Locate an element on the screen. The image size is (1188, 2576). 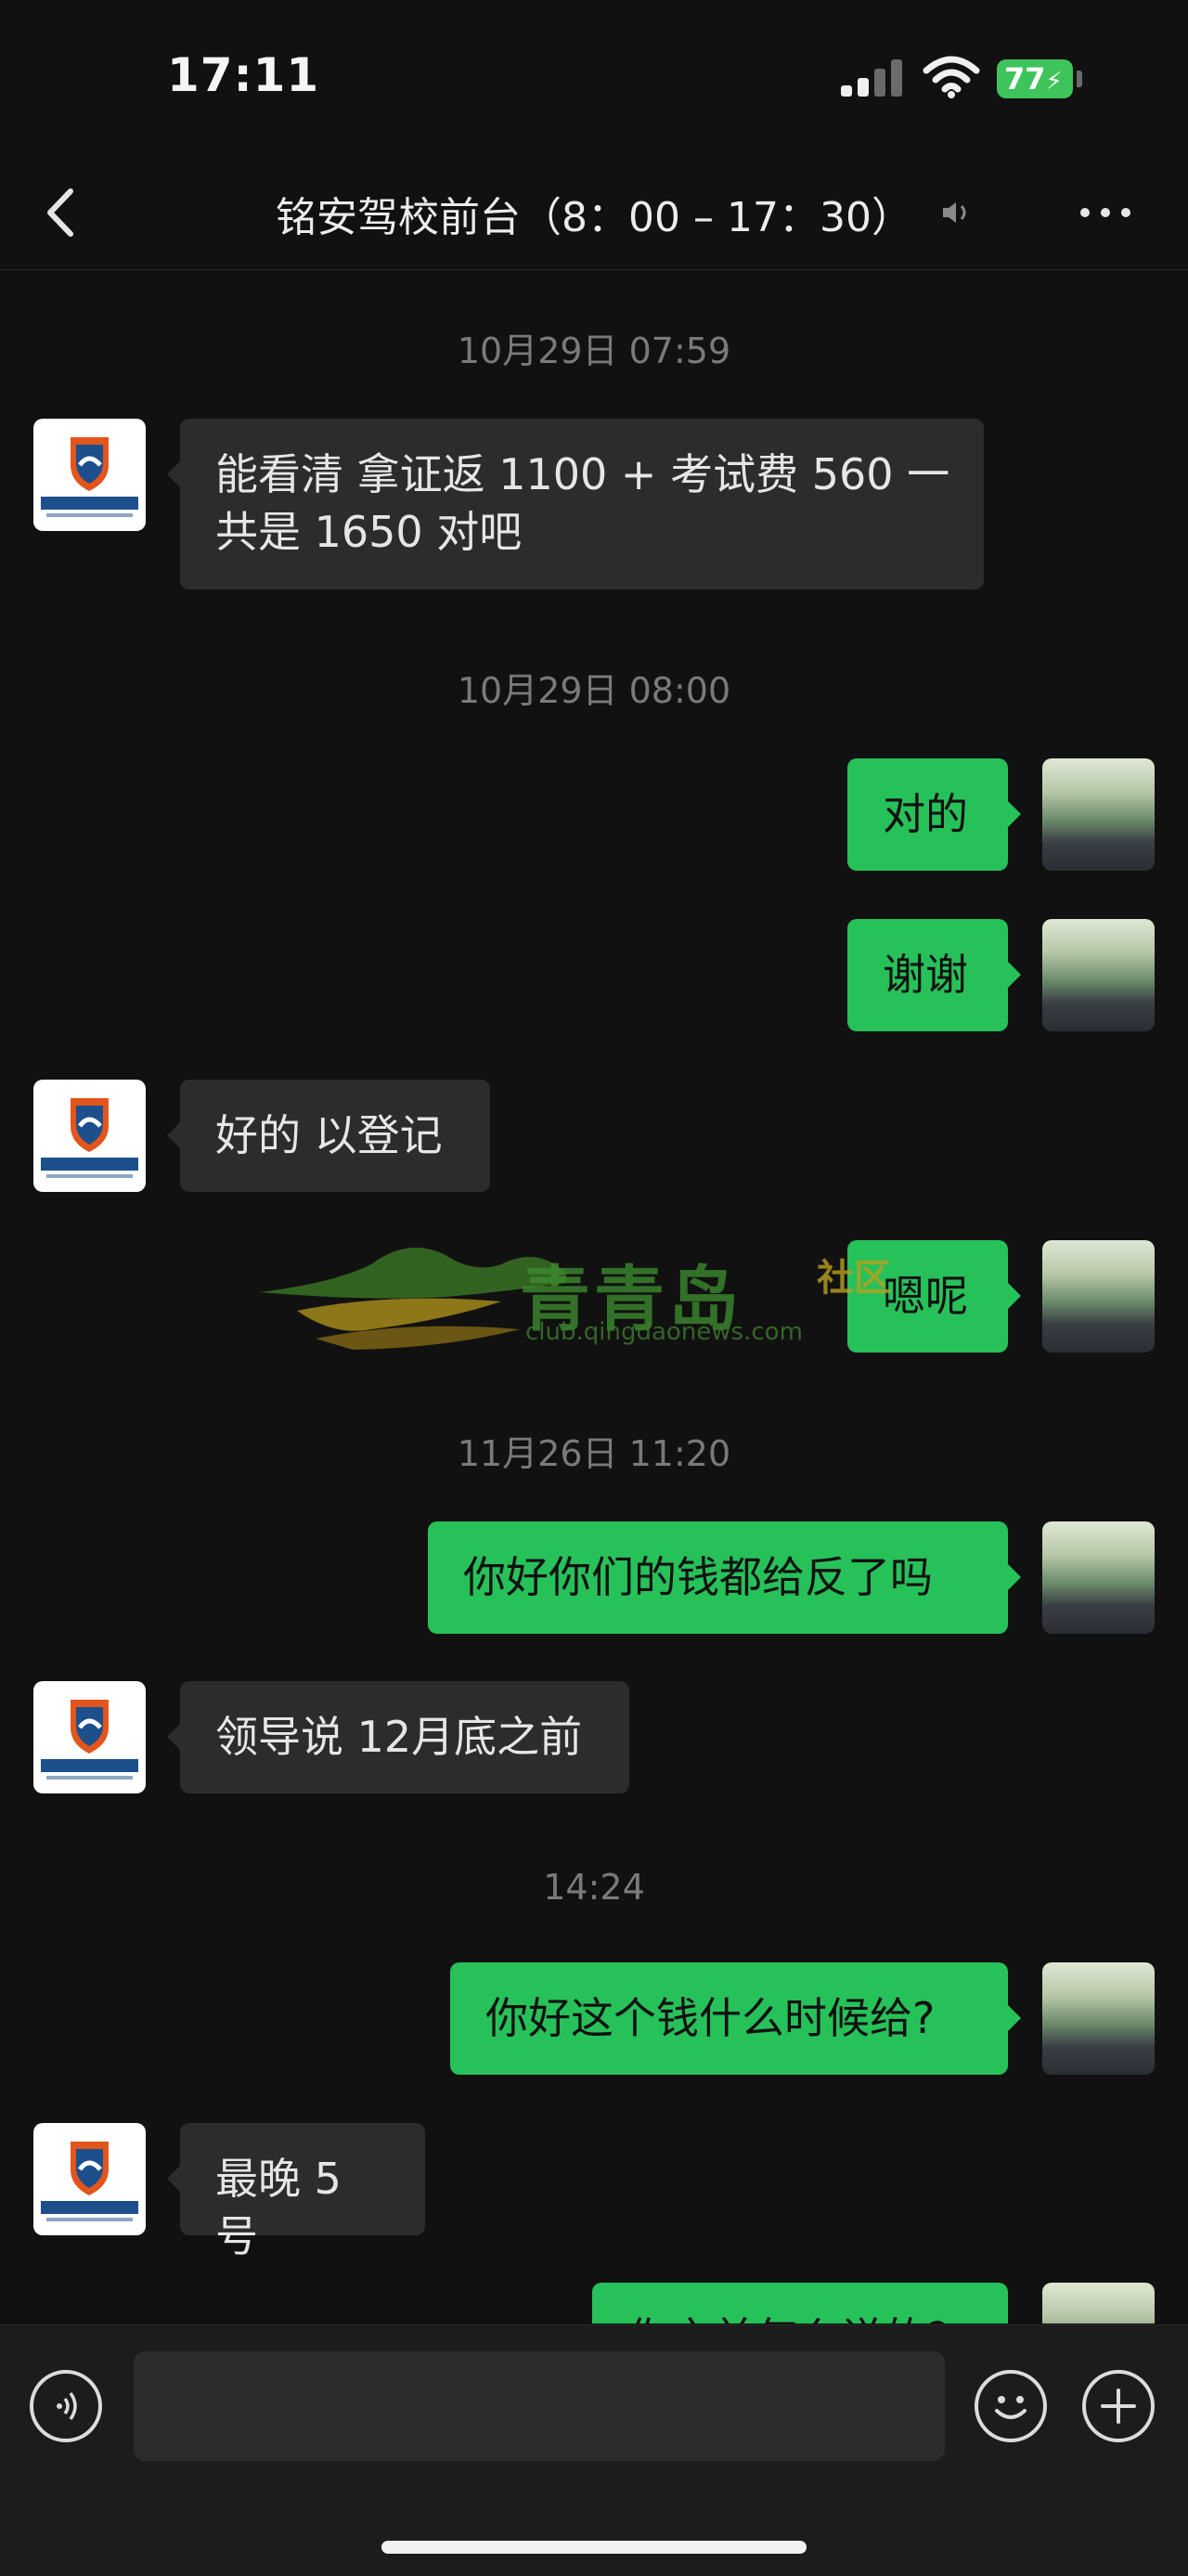
message-input is located at coordinates (539, 2406).